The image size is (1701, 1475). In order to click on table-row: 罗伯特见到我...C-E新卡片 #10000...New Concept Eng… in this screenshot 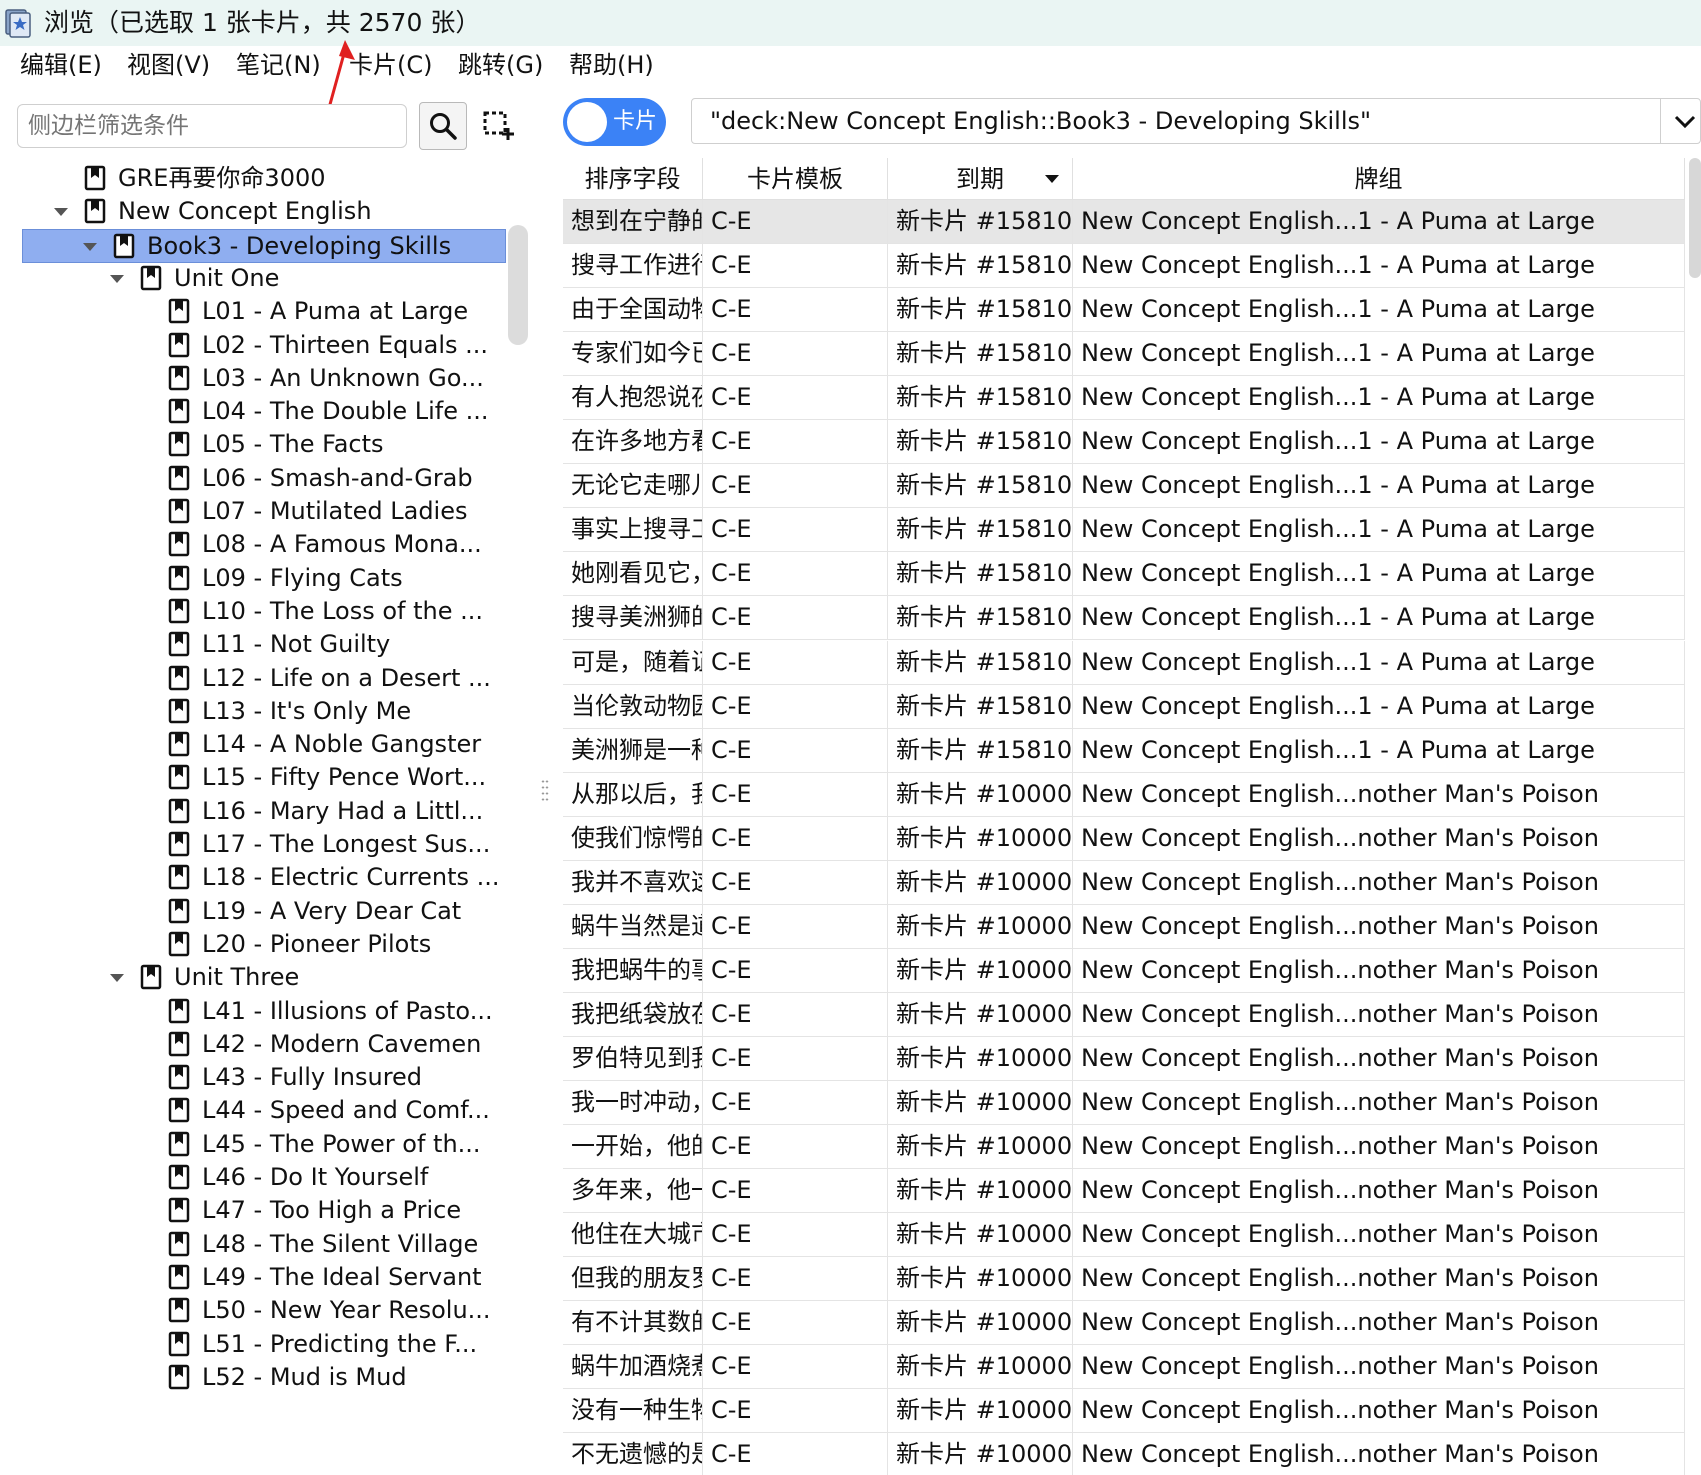, I will do `click(1124, 1058)`.